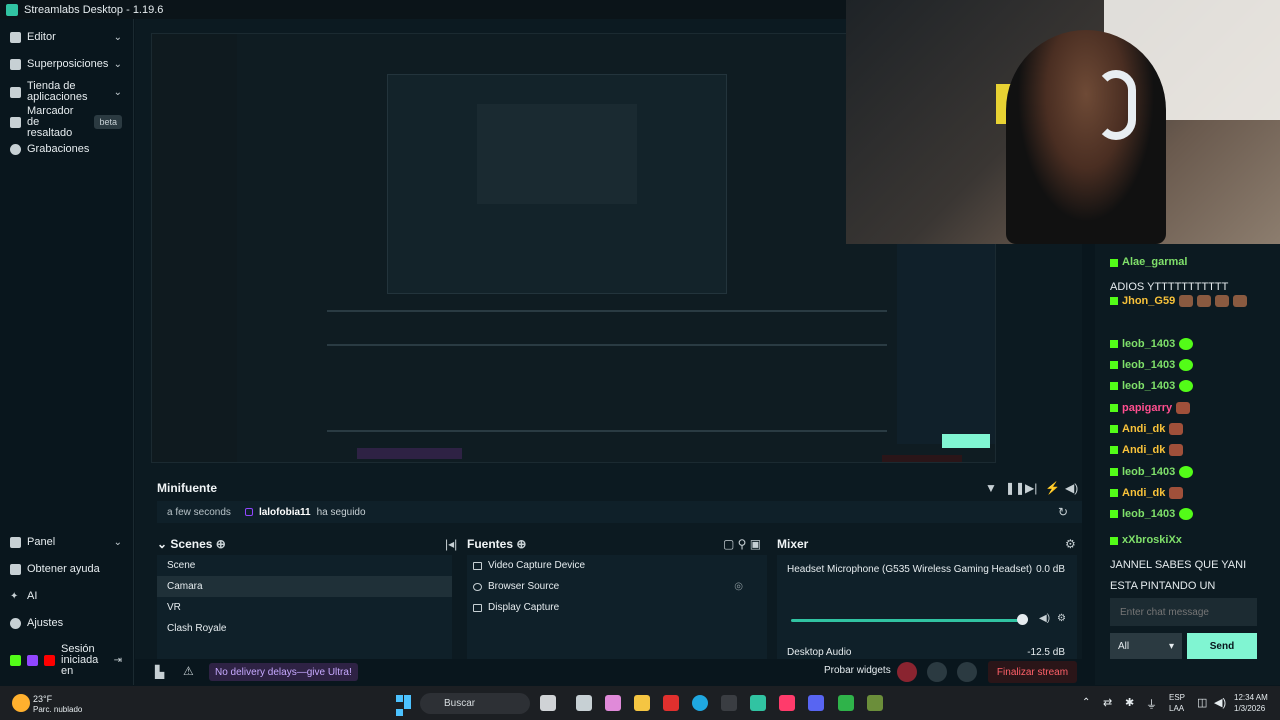 This screenshot has height=720, width=1280. What do you see at coordinates (1022, 619) in the screenshot?
I see `volume-slider-handle` at bounding box center [1022, 619].